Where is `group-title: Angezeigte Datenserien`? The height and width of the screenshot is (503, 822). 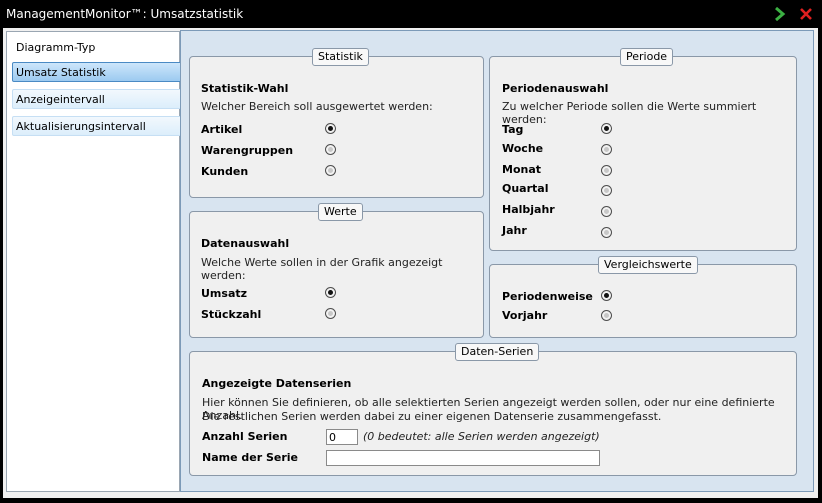 group-title: Angezeigte Datenserien is located at coordinates (277, 383).